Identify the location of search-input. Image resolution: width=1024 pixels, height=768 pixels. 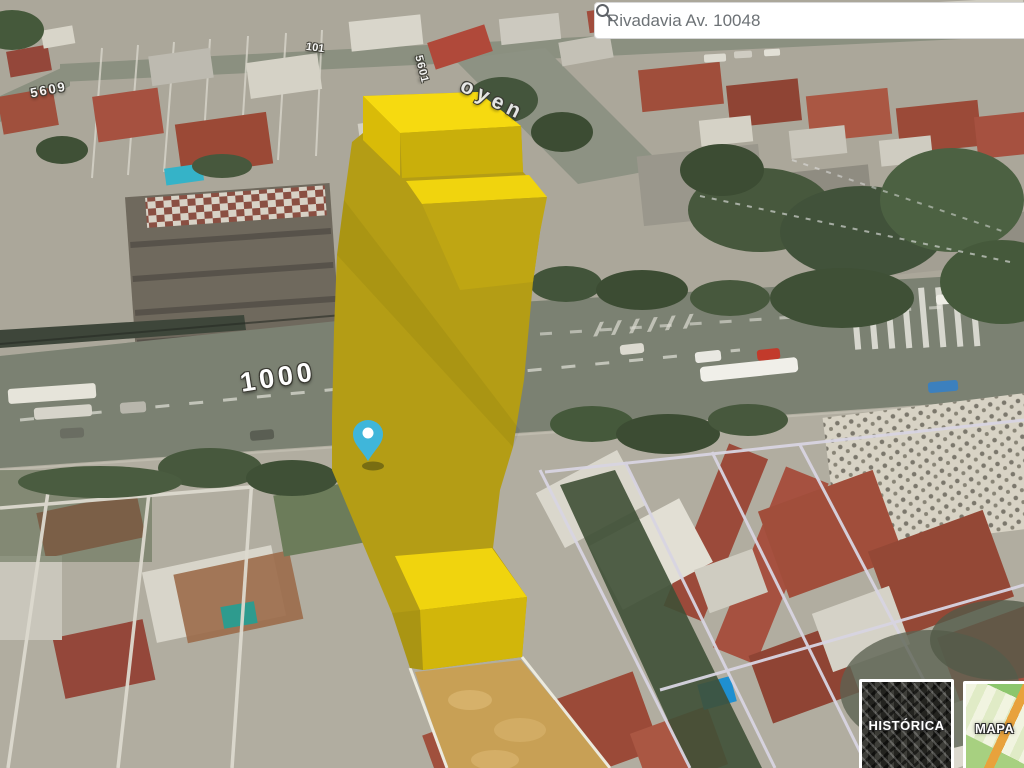
(812, 20).